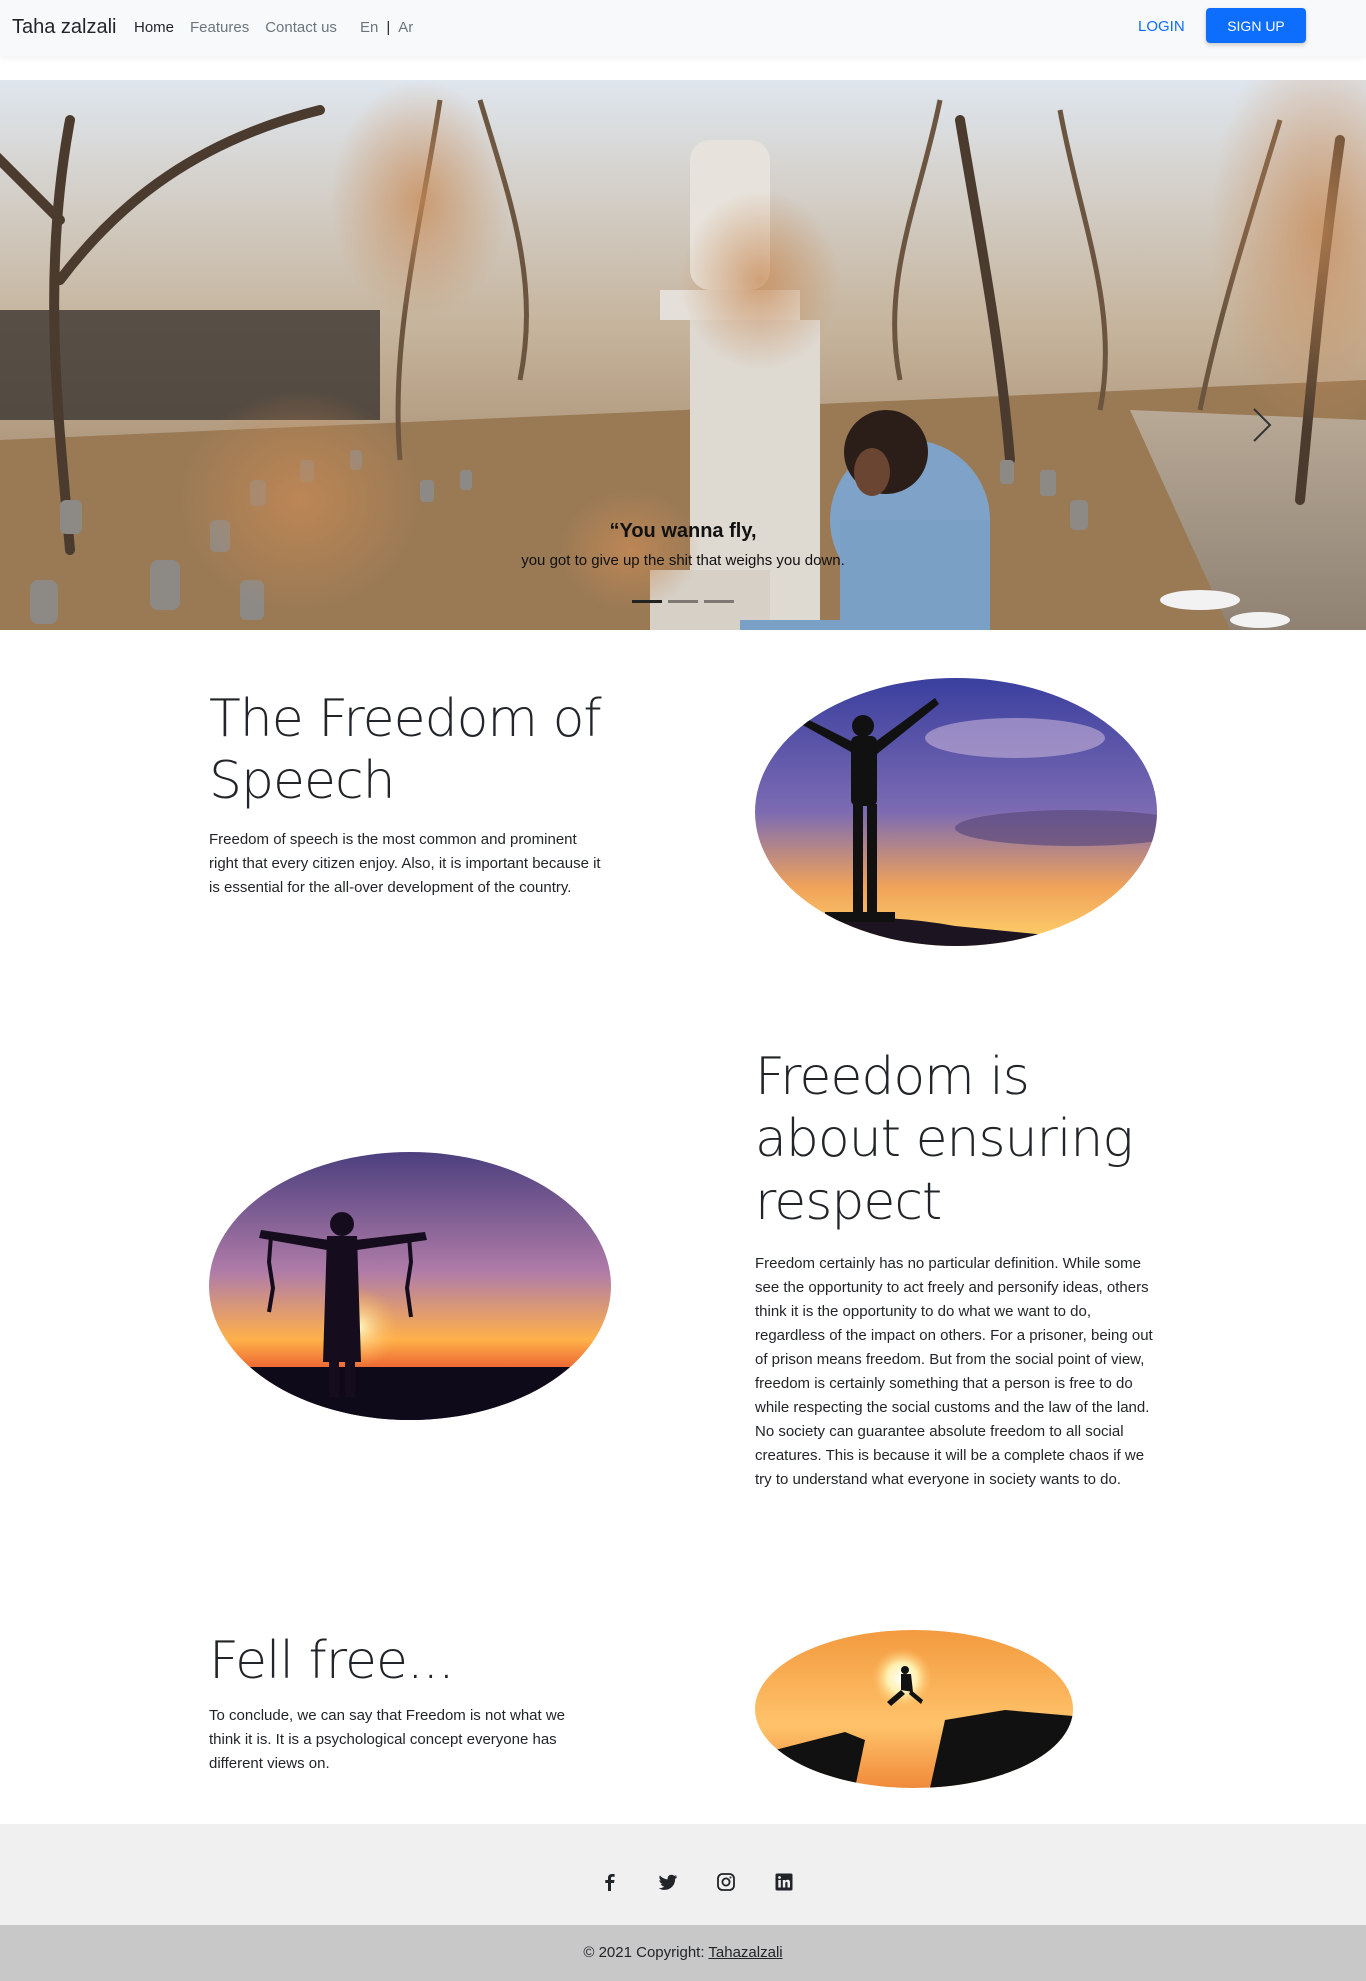  Describe the element at coordinates (301, 27) in the screenshot. I see `nav-link-contact: Contact us` at that location.